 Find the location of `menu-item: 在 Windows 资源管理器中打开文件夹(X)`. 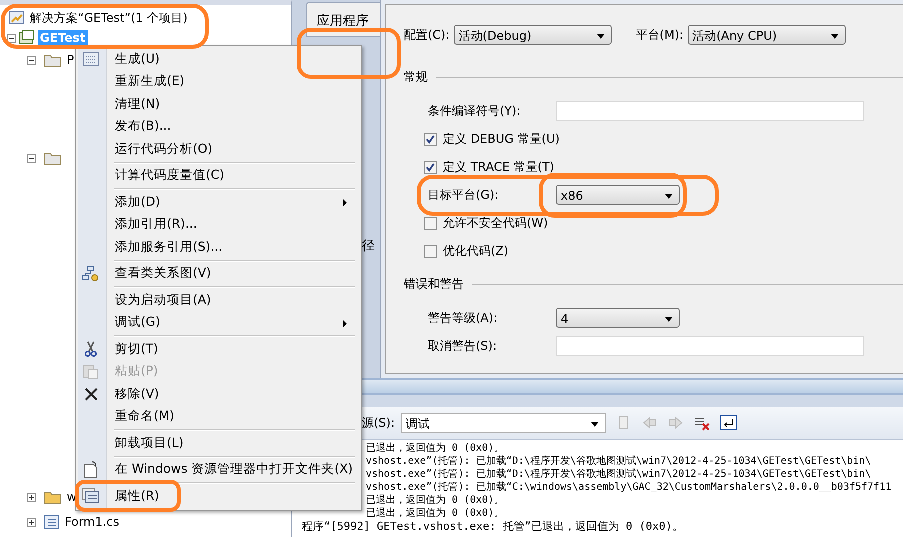

menu-item: 在 Windows 资源管理器中打开文件夹(X) is located at coordinates (218, 469).